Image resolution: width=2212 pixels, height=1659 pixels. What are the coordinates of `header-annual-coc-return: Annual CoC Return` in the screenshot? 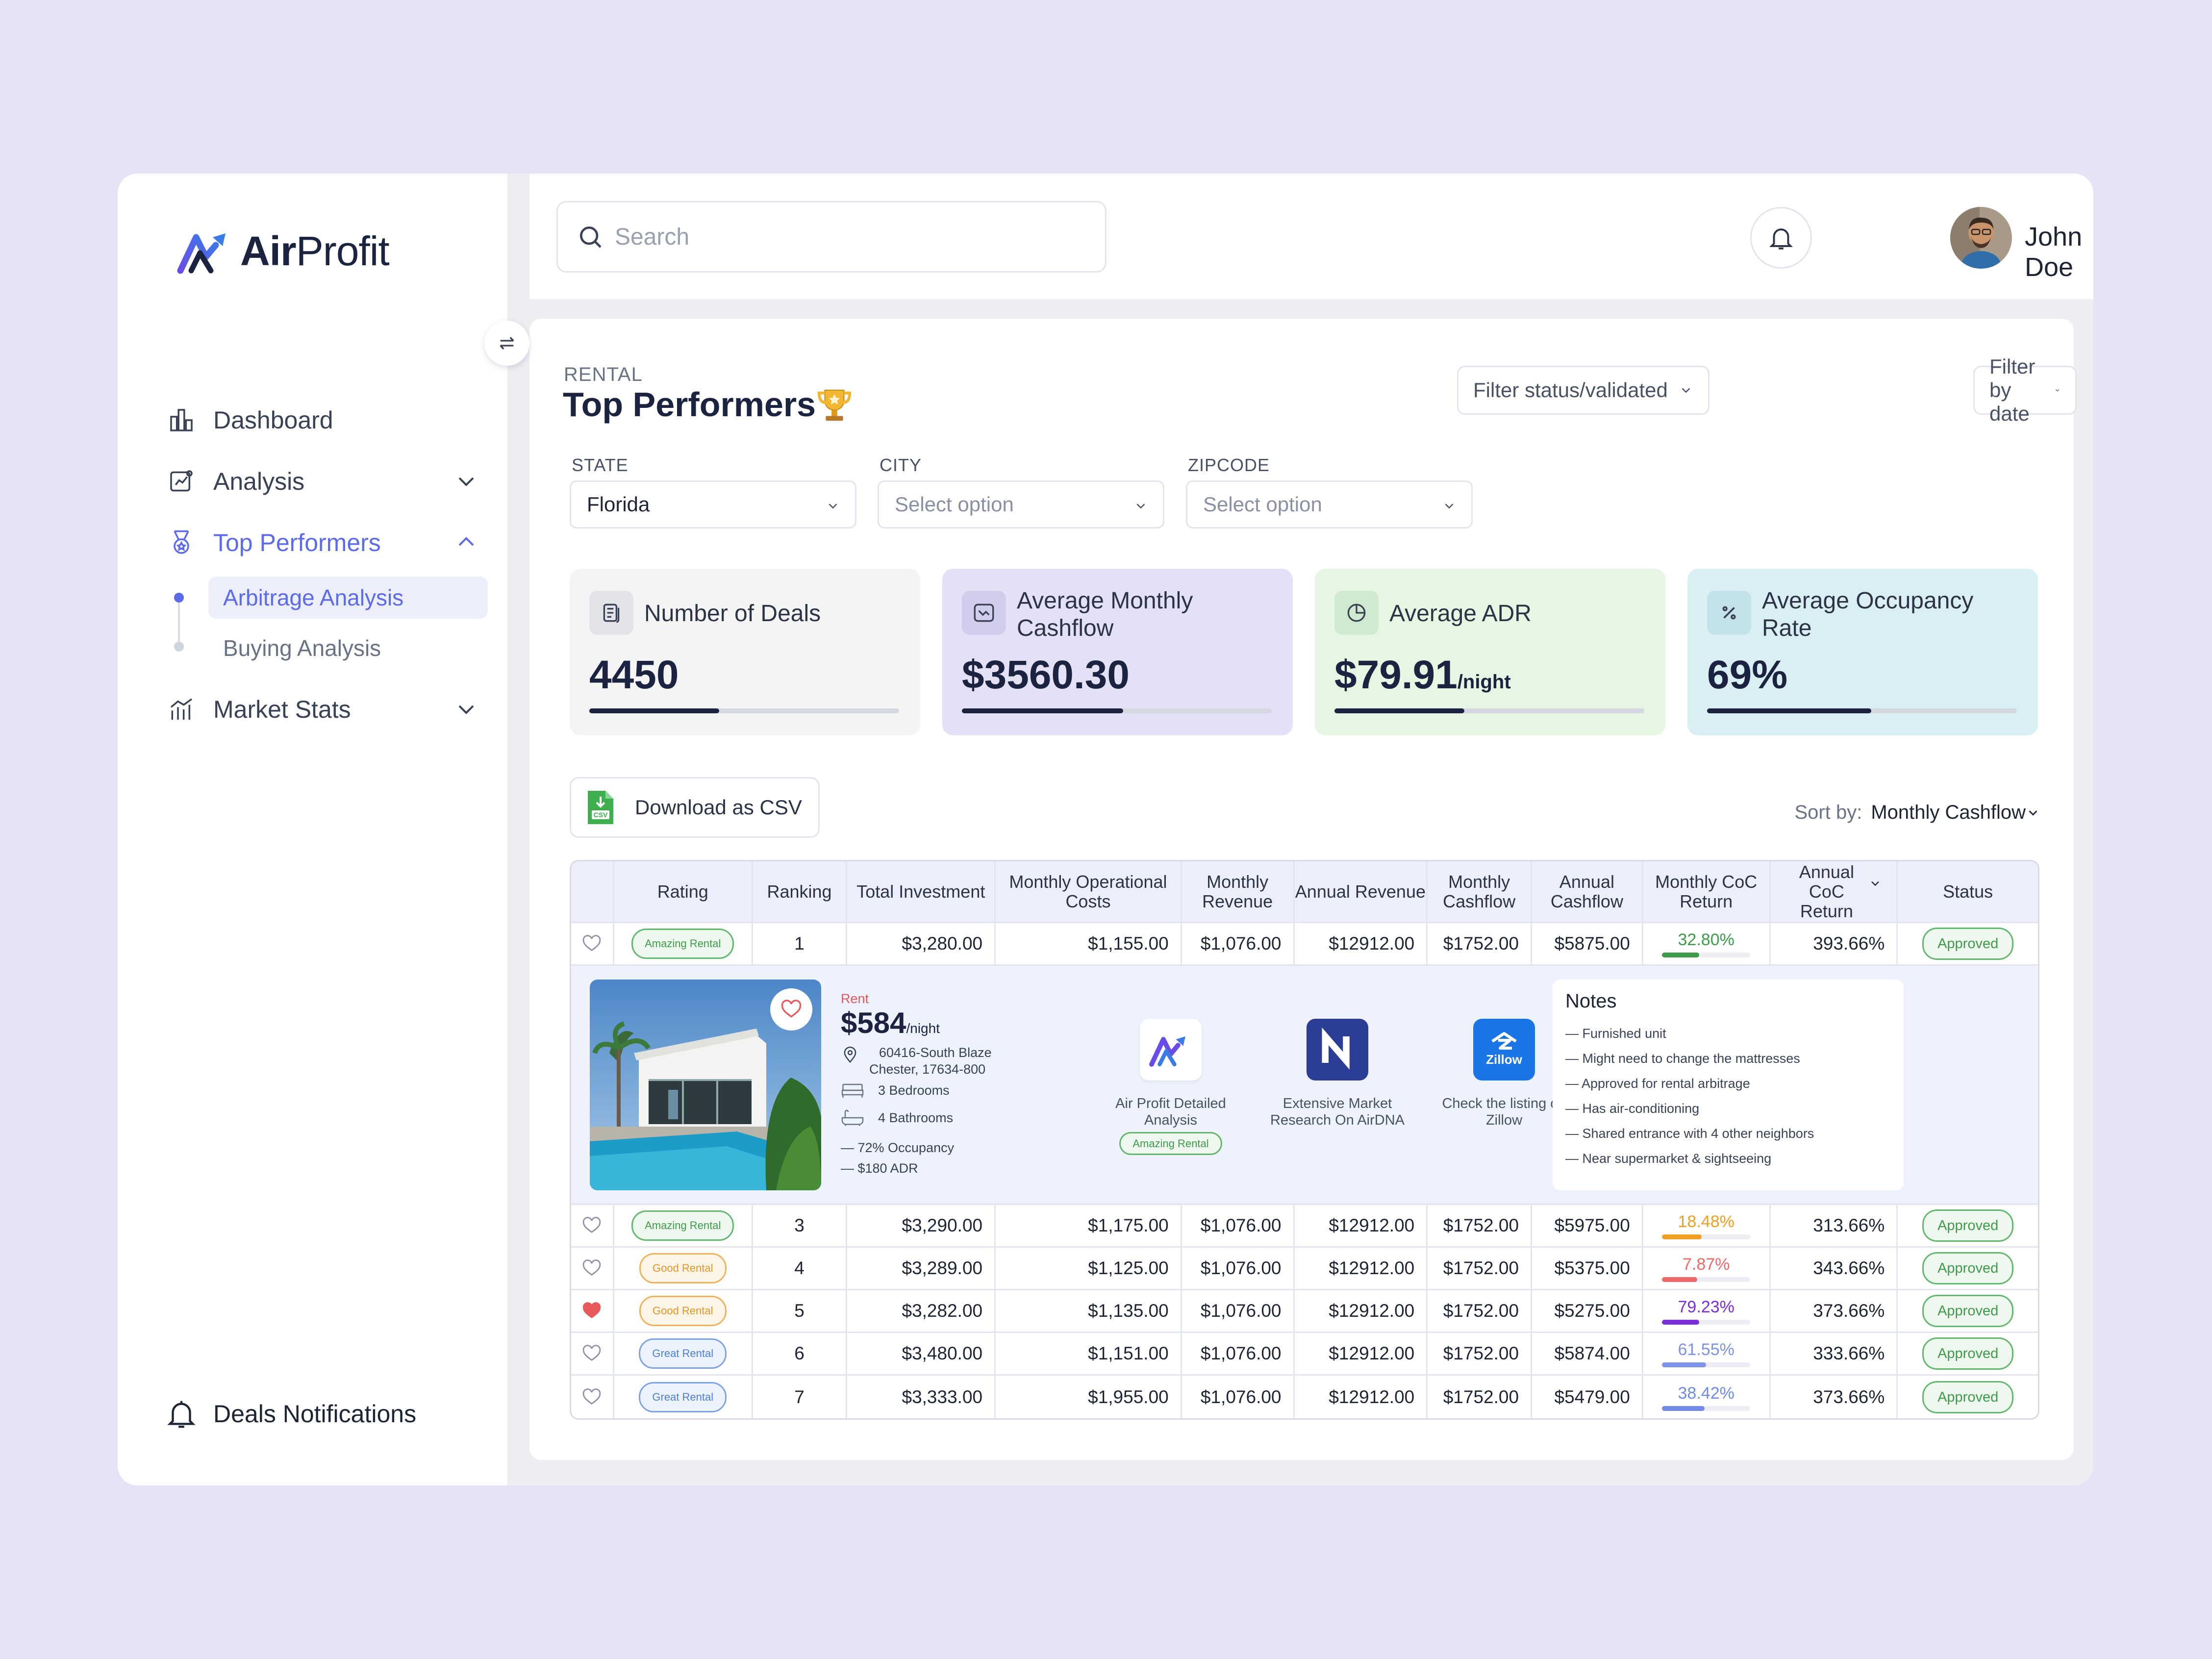 It's located at (1835, 892).